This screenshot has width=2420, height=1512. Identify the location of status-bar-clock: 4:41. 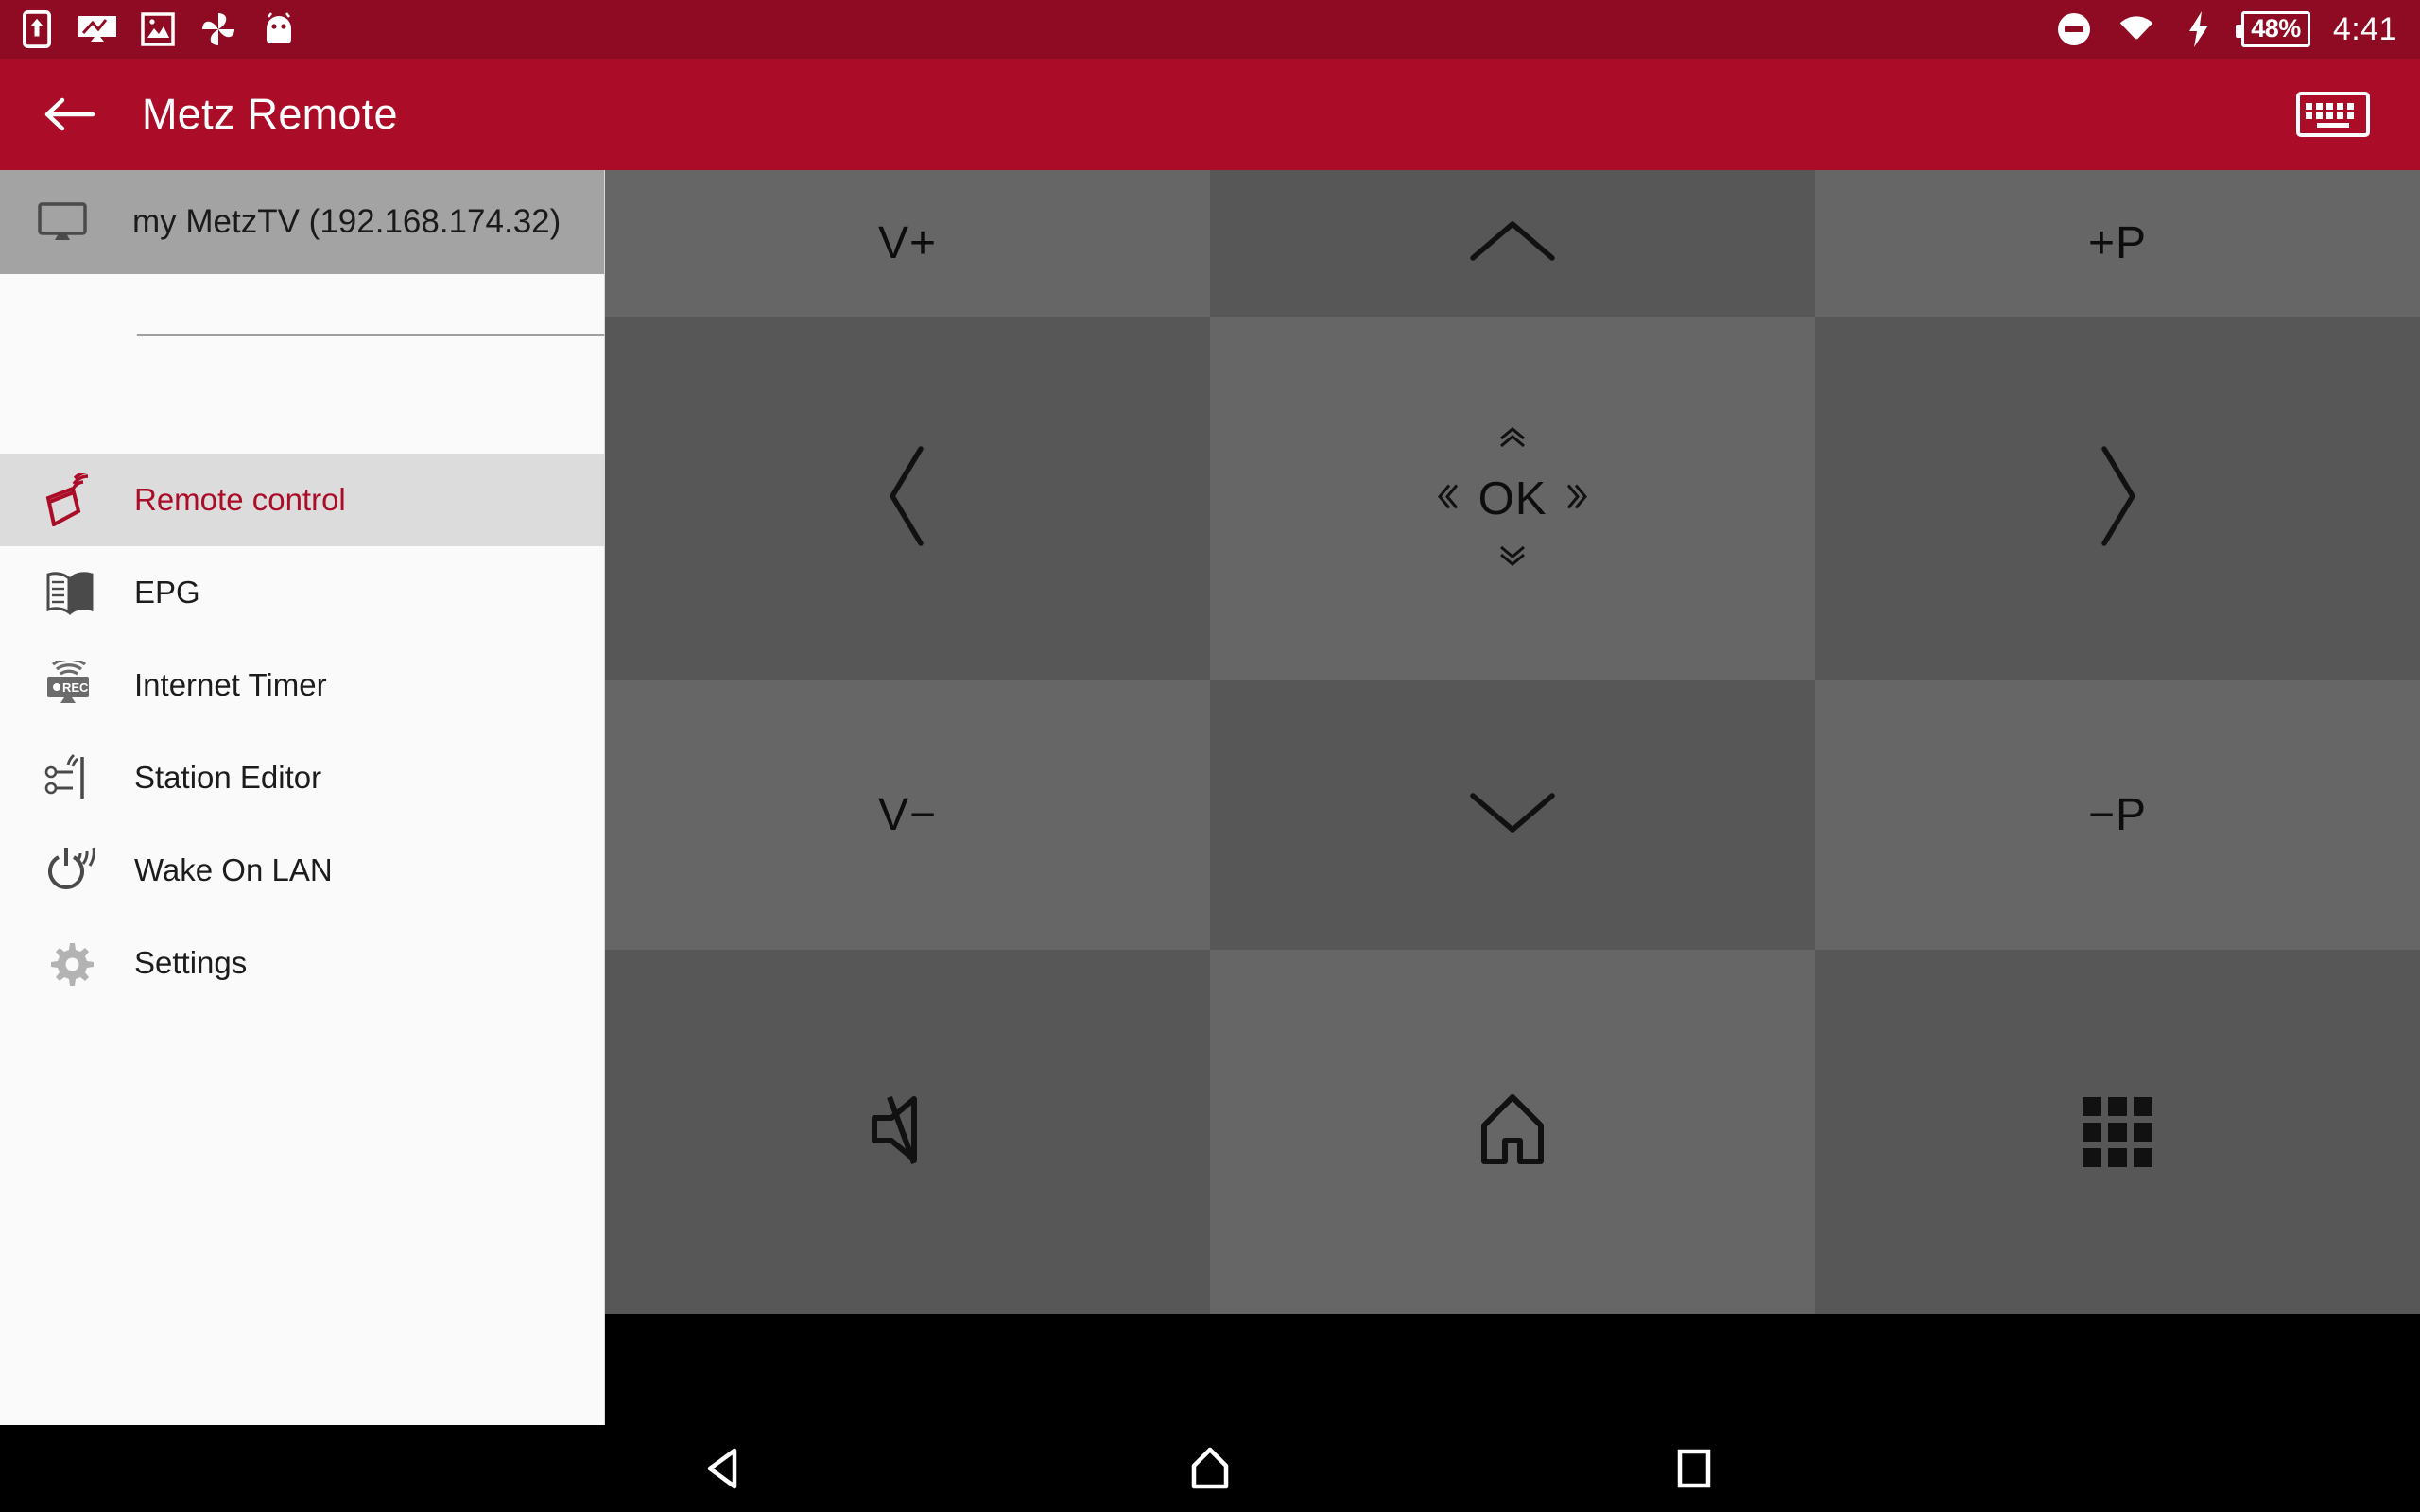
(2364, 29).